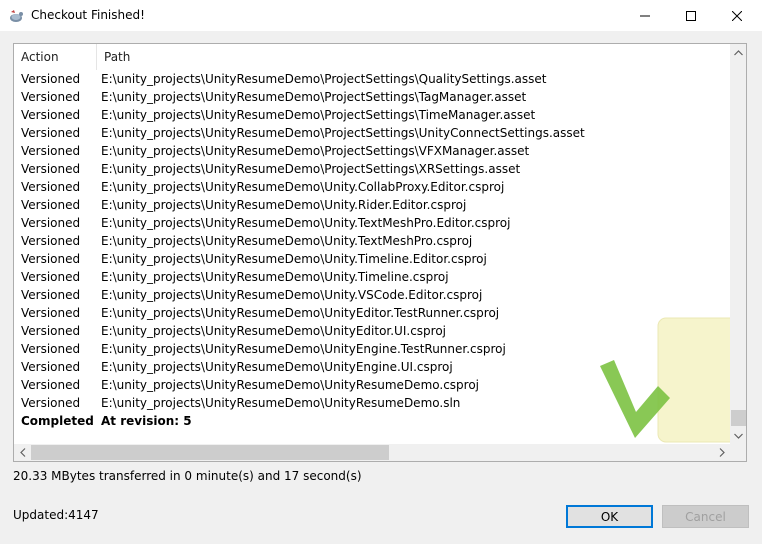 Image resolution: width=762 pixels, height=544 pixels. I want to click on window-title: Checkout Finished!, so click(88, 15).